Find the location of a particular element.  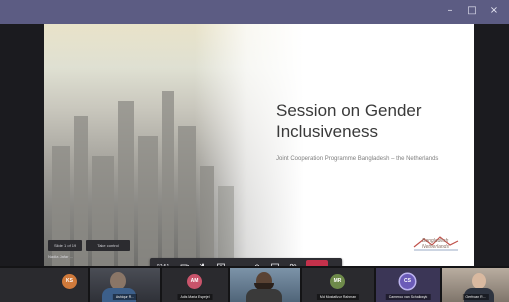

slide-title: Session on Gender Inclusiveness is located at coordinates (349, 121).